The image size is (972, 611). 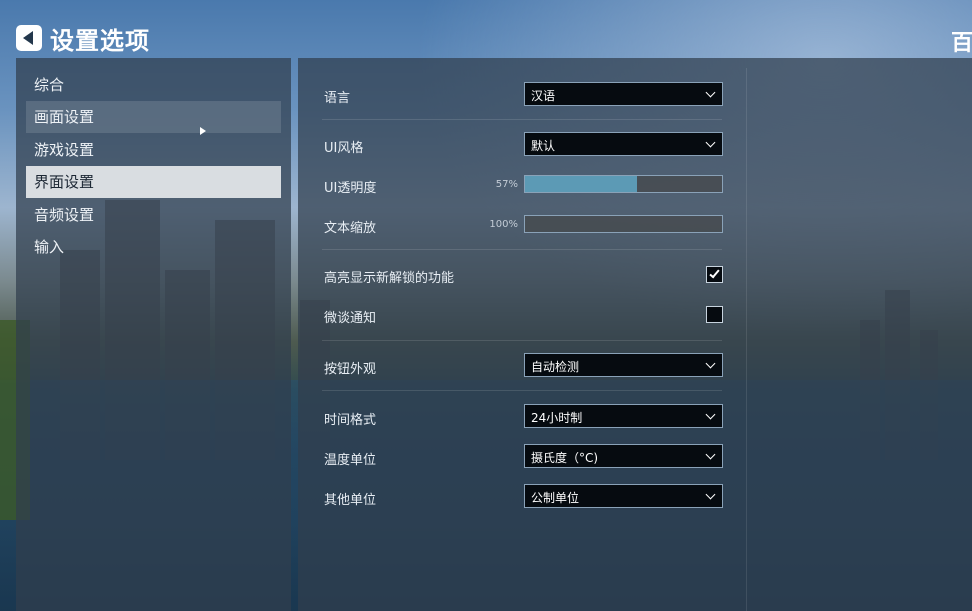 What do you see at coordinates (714, 314) in the screenshot?
I see `chirper-notifications-checkbox` at bounding box center [714, 314].